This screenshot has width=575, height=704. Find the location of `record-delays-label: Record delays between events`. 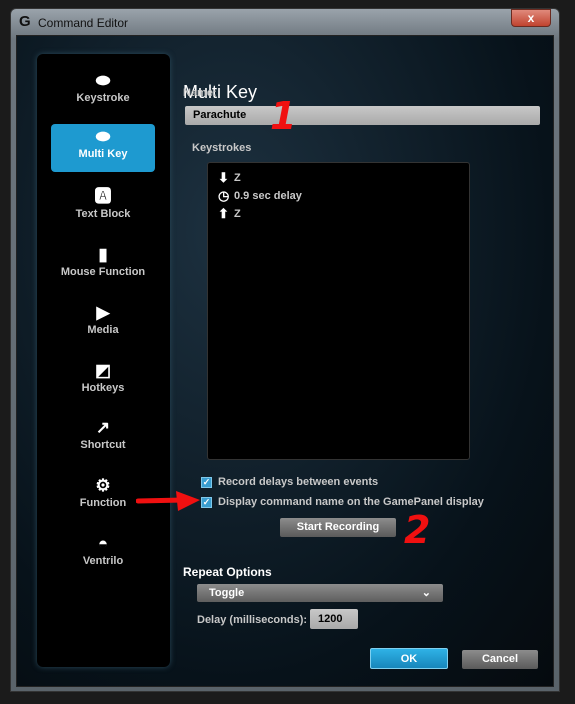

record-delays-label: Record delays between events is located at coordinates (298, 482).